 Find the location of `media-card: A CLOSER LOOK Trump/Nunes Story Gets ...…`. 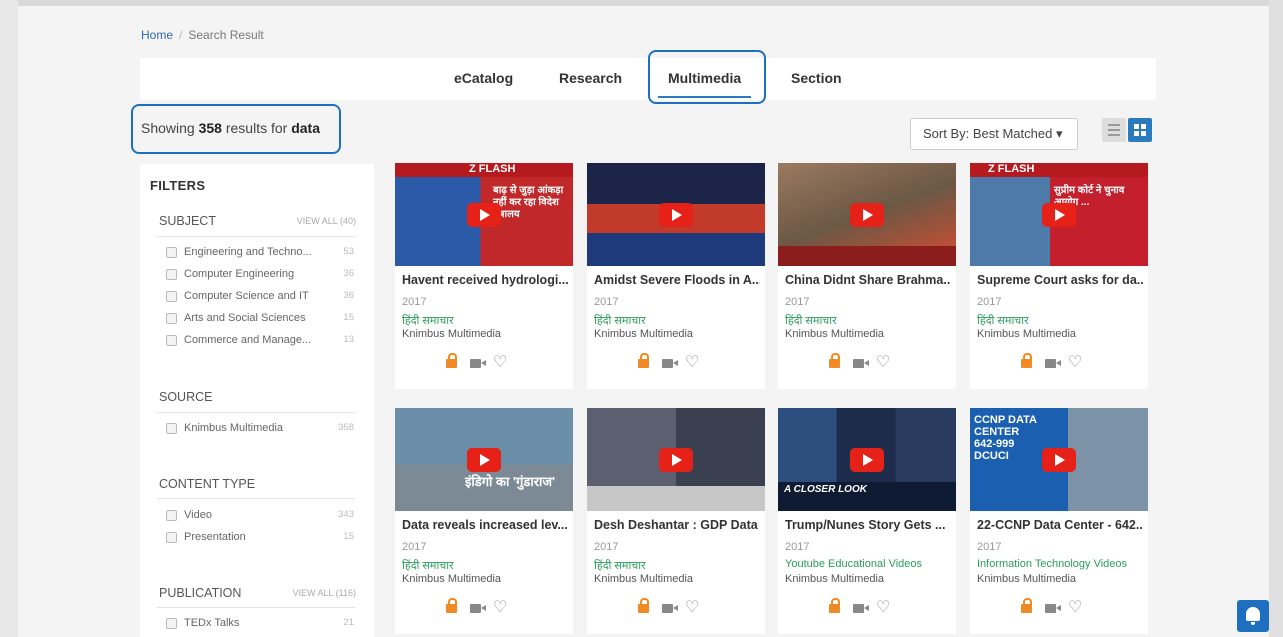

media-card: A CLOSER LOOK Trump/Nunes Story Gets ...… is located at coordinates (867, 521).